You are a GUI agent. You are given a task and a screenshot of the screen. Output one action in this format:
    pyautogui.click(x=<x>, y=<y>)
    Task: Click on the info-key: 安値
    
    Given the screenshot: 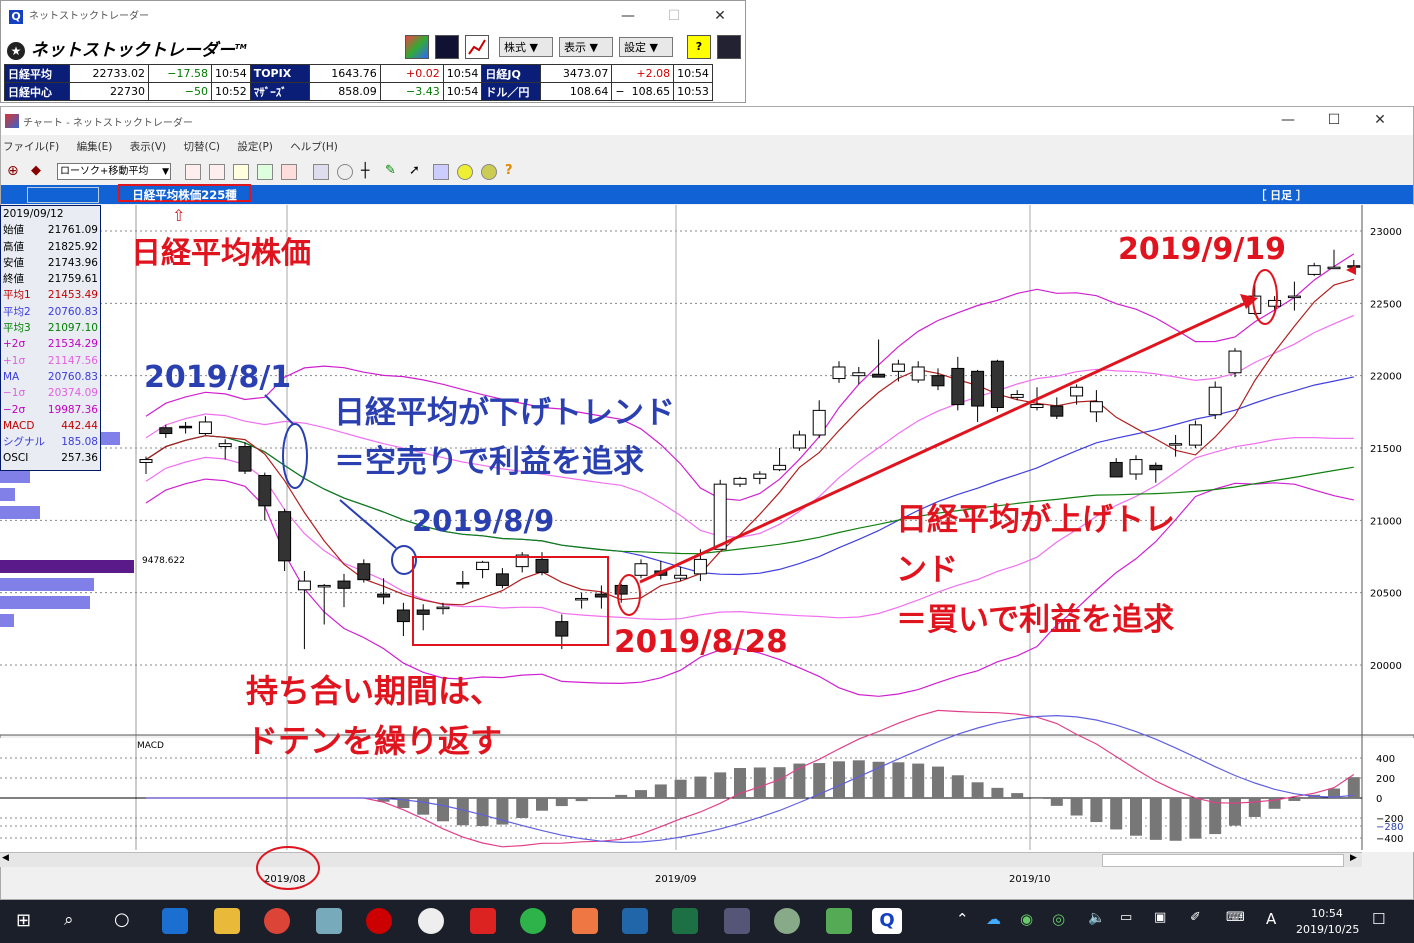 What is the action you would take?
    pyautogui.click(x=13, y=262)
    